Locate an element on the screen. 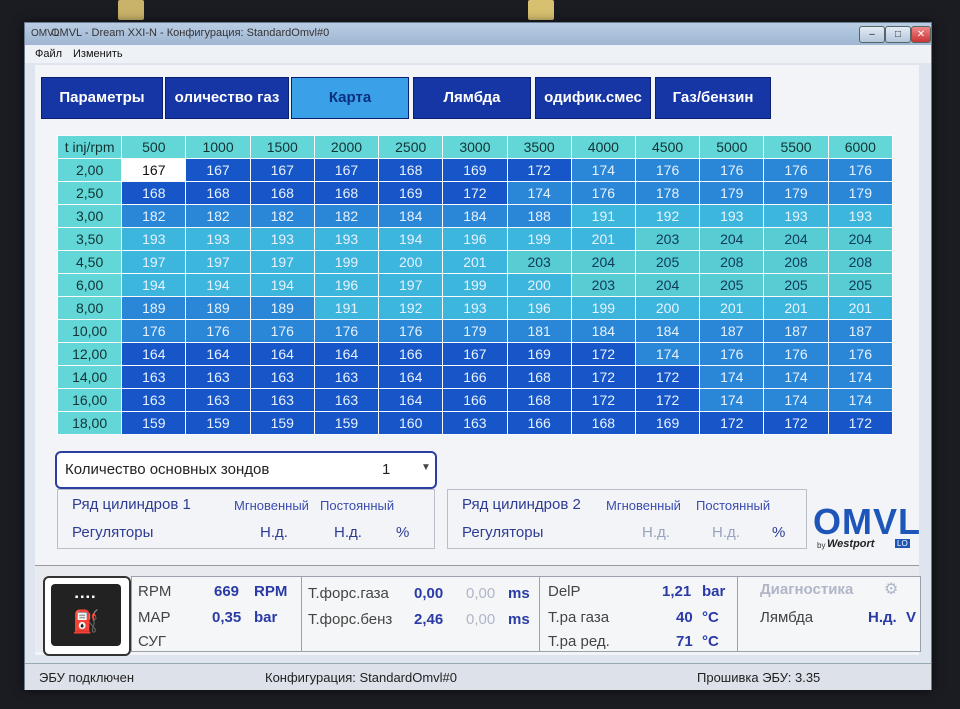 This screenshot has width=960, height=709. tab-gas-petrol: Газ/бензин is located at coordinates (713, 98).